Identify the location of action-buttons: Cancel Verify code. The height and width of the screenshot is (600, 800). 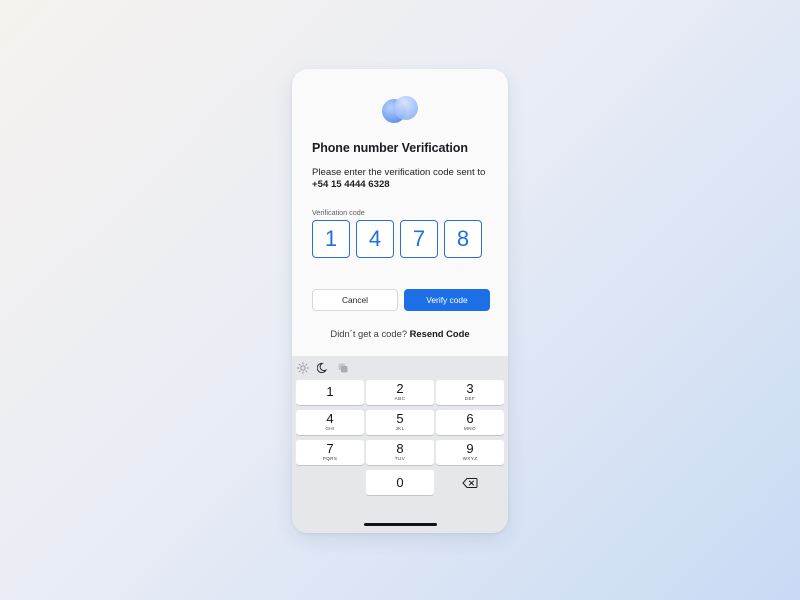
(401, 300).